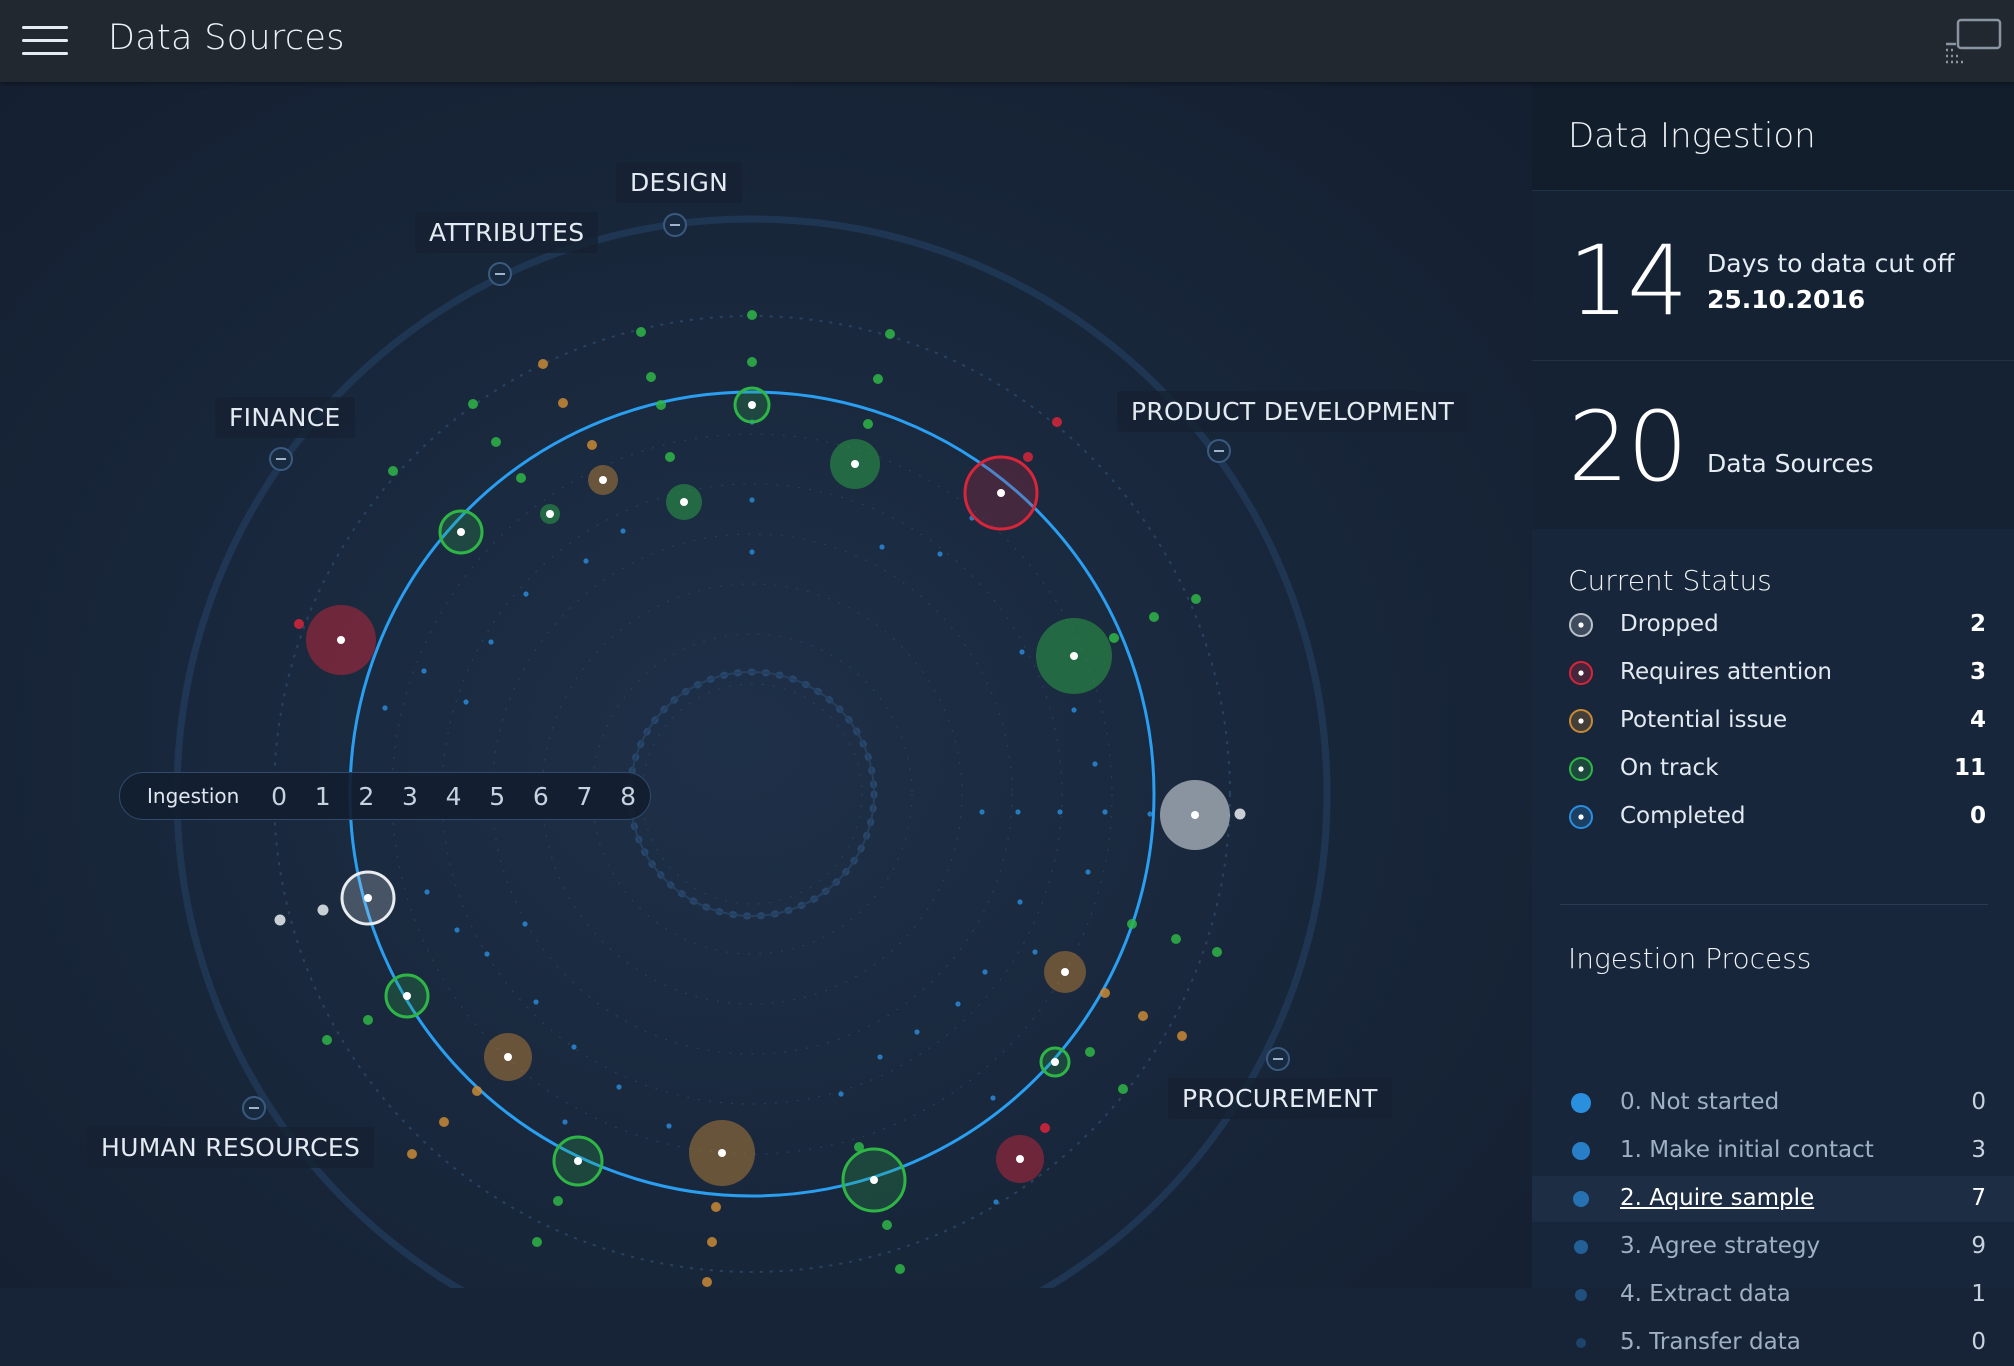 This screenshot has width=2014, height=1366. I want to click on process-count: 3, so click(1978, 1150).